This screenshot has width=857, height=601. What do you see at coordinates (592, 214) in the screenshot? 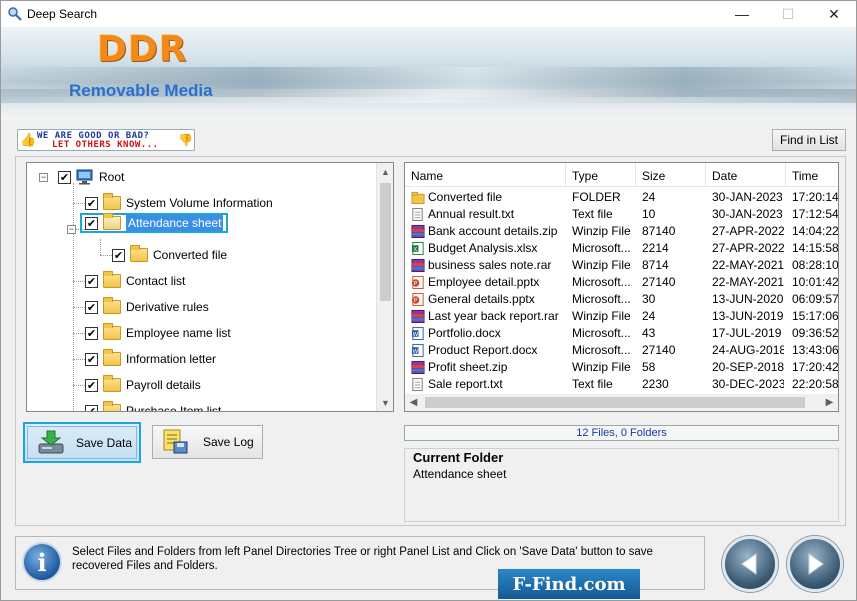
I see `cell-type: Text file` at bounding box center [592, 214].